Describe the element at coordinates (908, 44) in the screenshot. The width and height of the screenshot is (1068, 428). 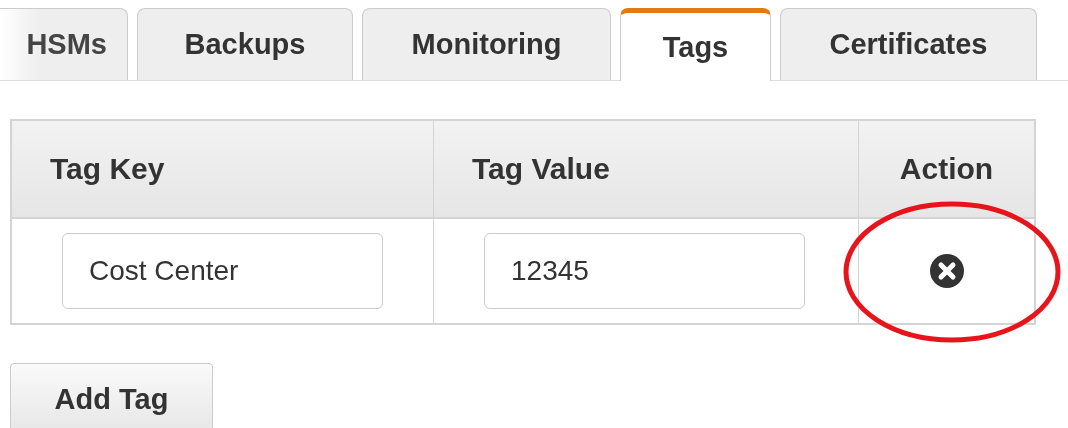
I see `tab: Certificates` at that location.